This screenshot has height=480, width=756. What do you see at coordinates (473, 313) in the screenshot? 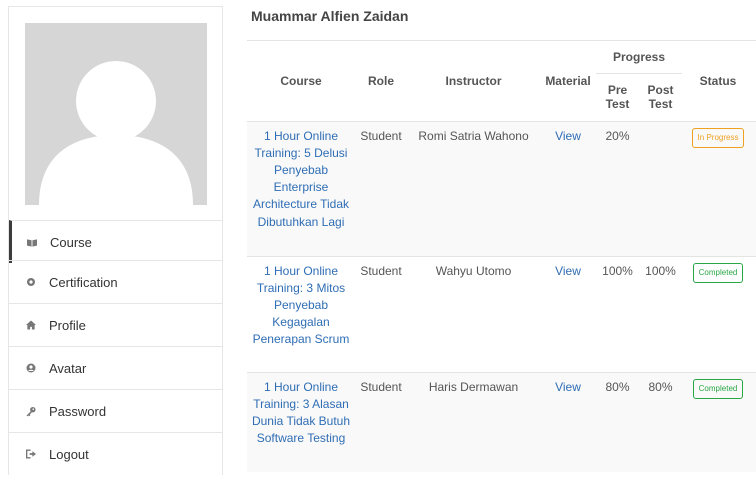
I see `instructor-cell: Wahyu Utomo` at bounding box center [473, 313].